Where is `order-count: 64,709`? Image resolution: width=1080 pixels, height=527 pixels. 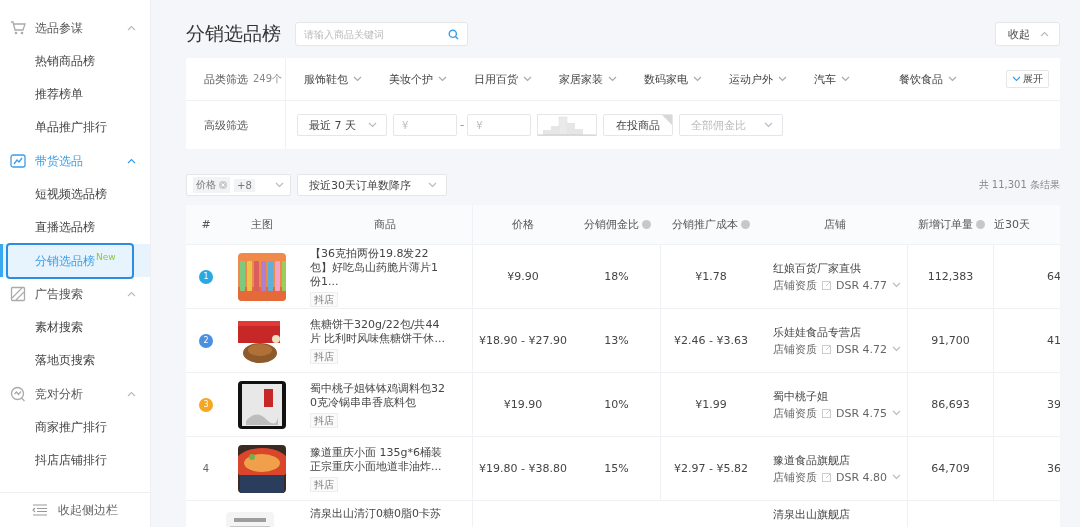
order-count: 64,709 is located at coordinates (950, 468).